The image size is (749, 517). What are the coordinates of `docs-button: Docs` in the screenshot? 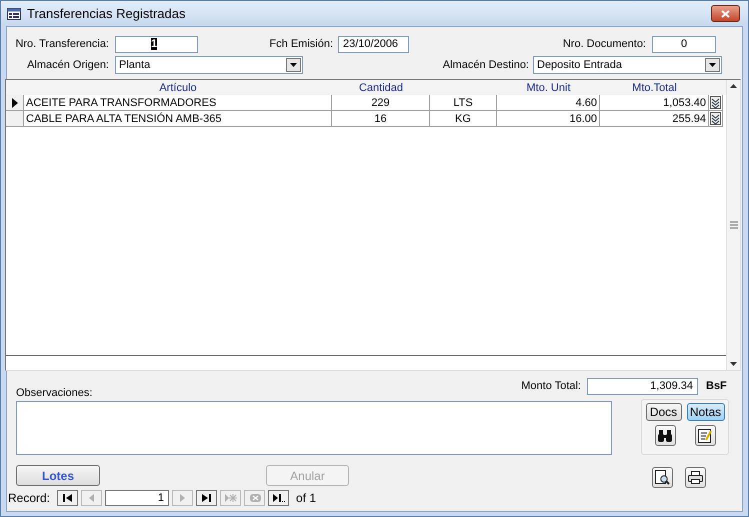 It's located at (664, 412).